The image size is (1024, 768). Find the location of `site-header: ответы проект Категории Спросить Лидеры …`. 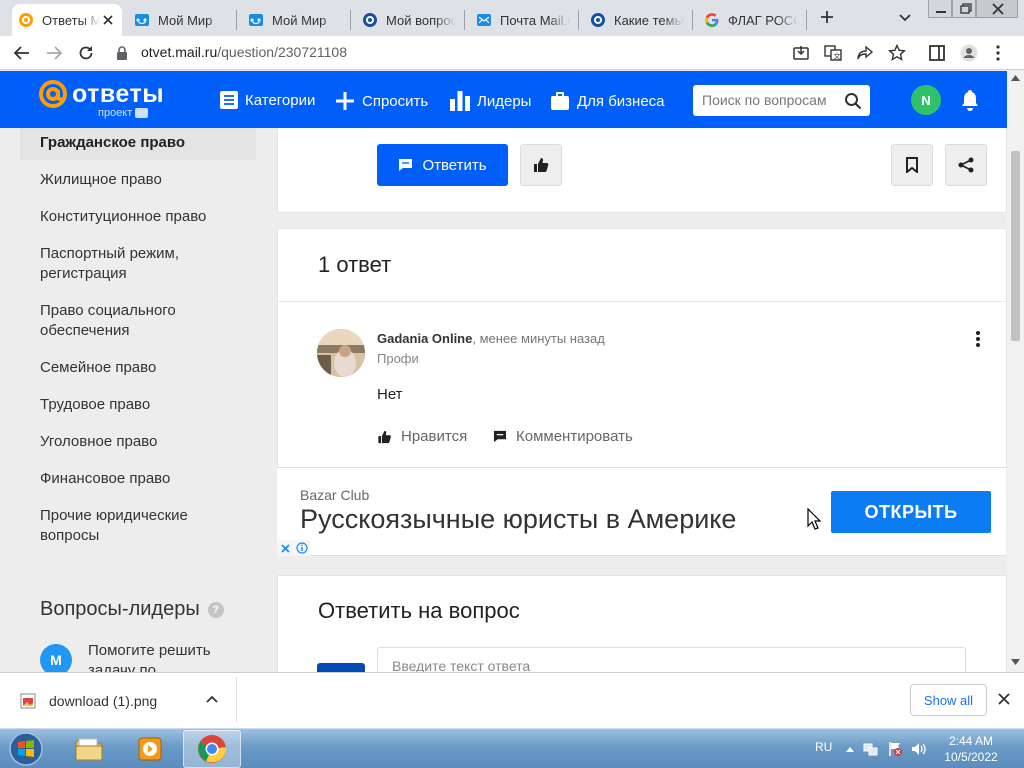

site-header: ответы проект Категории Спросить Лидеры … is located at coordinates (503, 99).